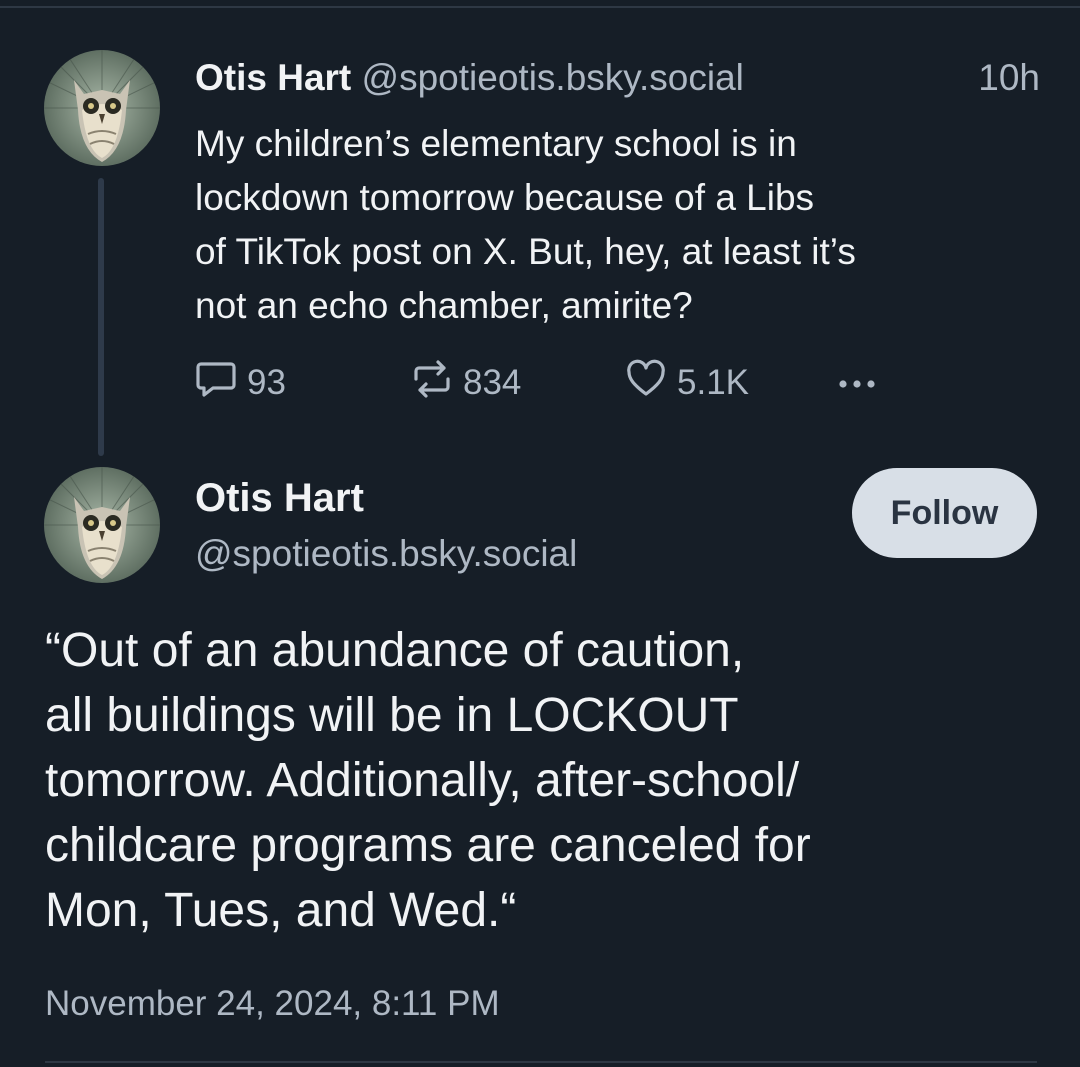 The image size is (1080, 1067). Describe the element at coordinates (1009, 78) in the screenshot. I see `post1-time: 10h` at that location.